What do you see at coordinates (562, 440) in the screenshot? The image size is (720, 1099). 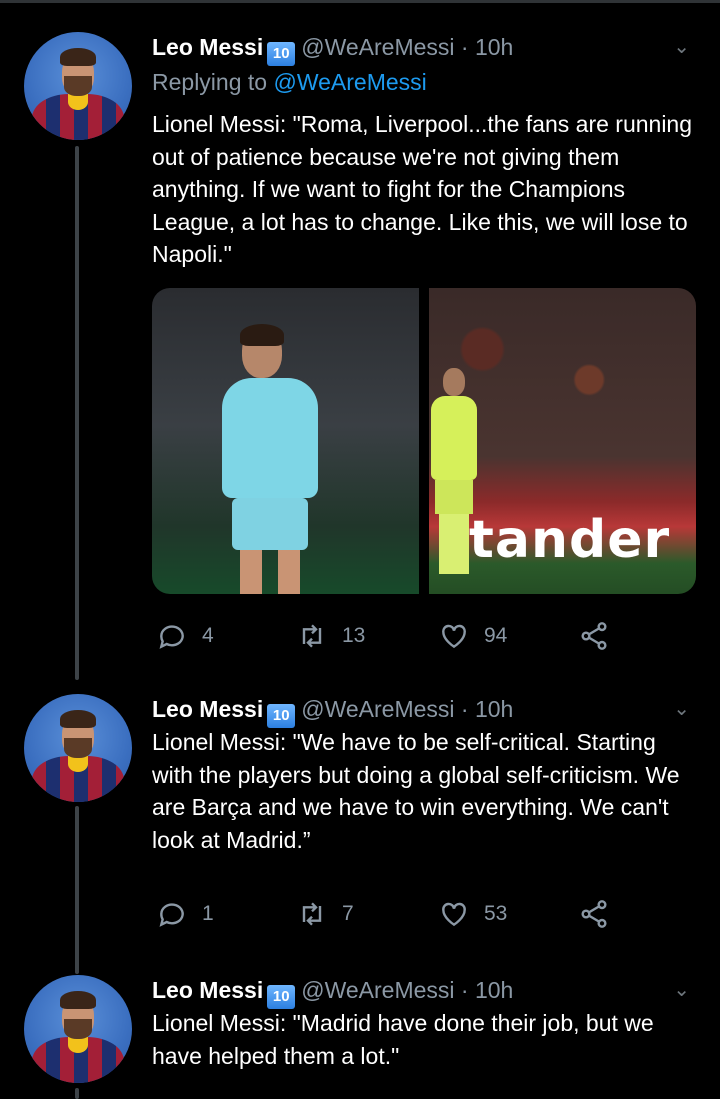 I see `media-photo: tander` at bounding box center [562, 440].